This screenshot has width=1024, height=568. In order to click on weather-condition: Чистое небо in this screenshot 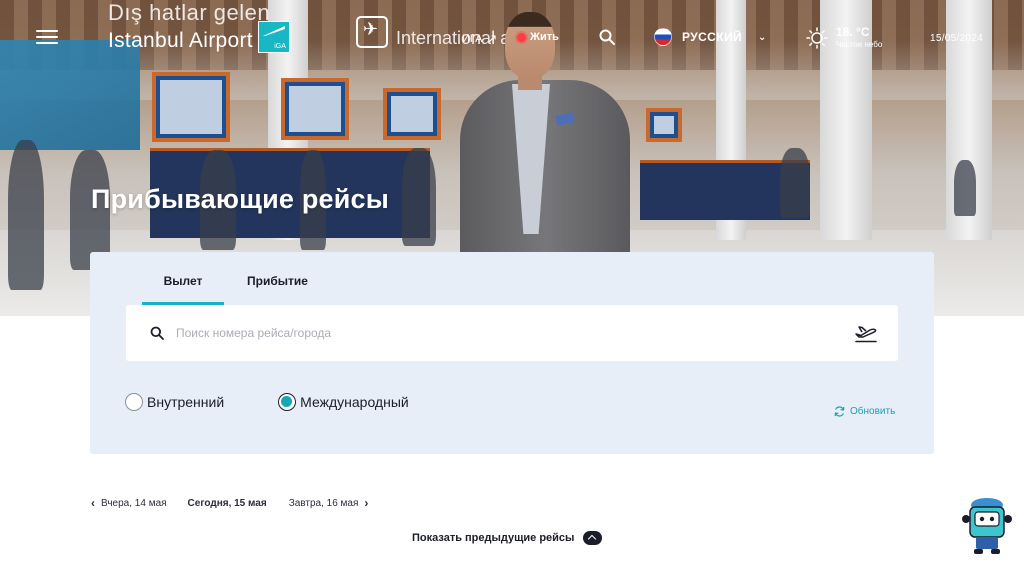, I will do `click(859, 44)`.